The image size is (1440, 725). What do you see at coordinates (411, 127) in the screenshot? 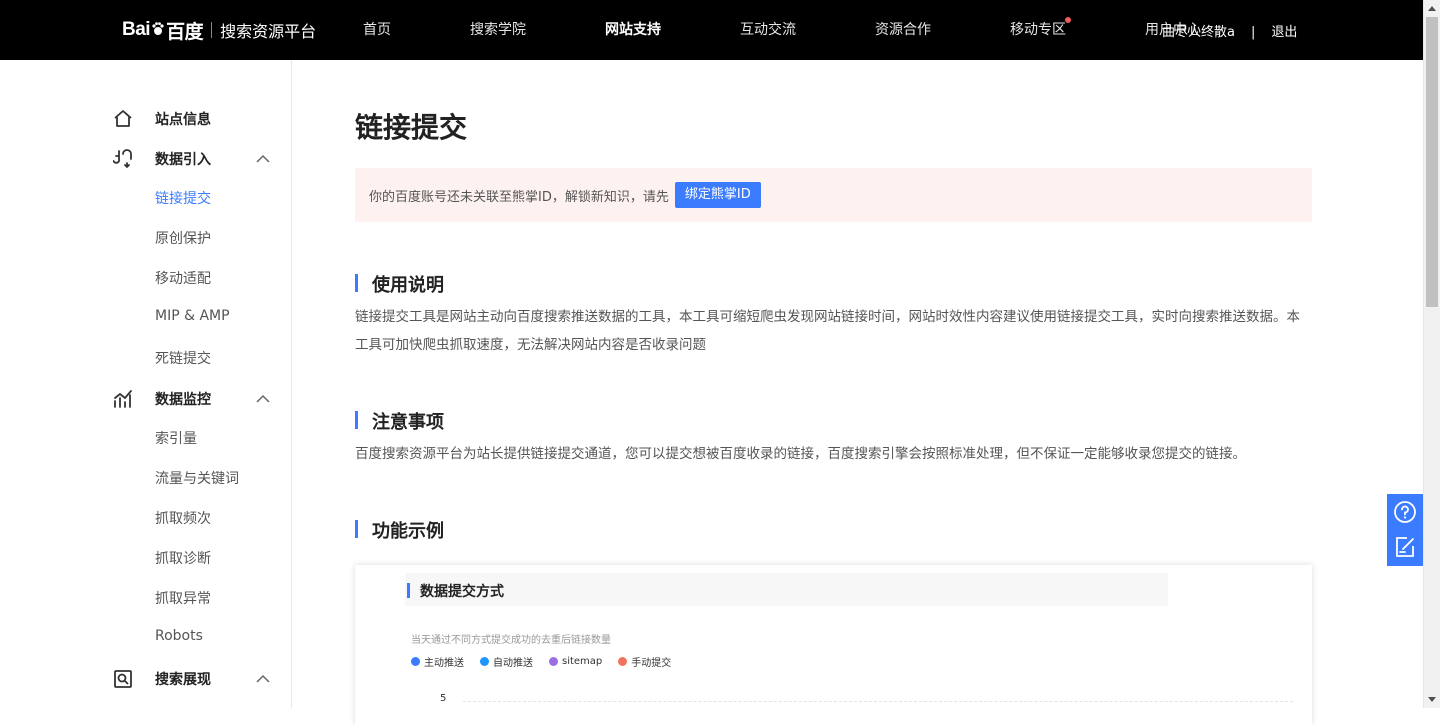
I see `page-title: 链接提交` at bounding box center [411, 127].